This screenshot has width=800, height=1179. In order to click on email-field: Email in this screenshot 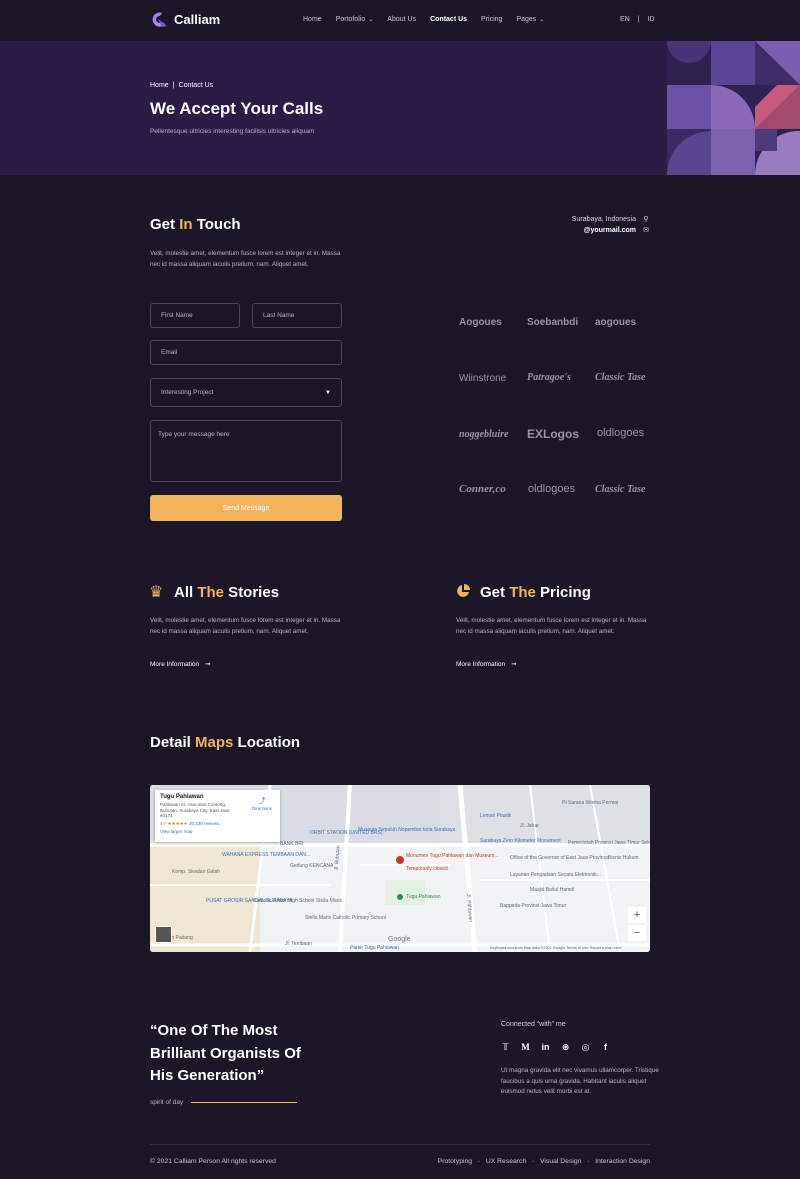, I will do `click(246, 352)`.